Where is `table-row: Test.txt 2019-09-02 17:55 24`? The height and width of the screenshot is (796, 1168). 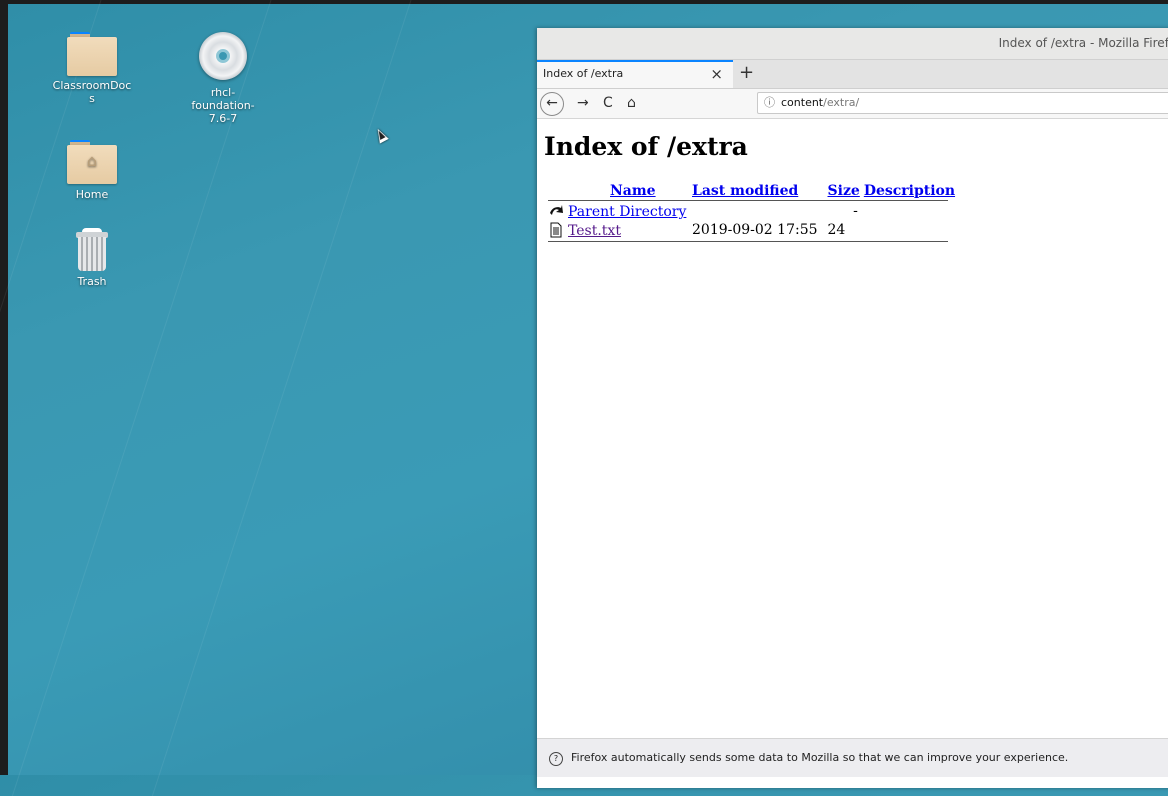 table-row: Test.txt 2019-09-02 17:55 24 is located at coordinates (751, 230).